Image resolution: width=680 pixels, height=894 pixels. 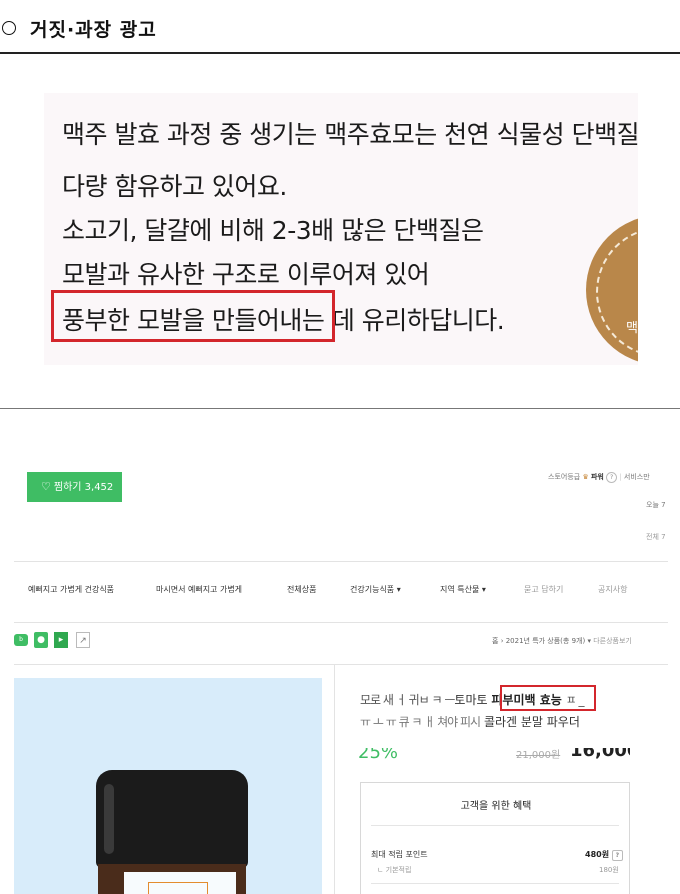 I want to click on breadcrumb-current: 2021년 특가 상품(총 9개), so click(x=546, y=641).